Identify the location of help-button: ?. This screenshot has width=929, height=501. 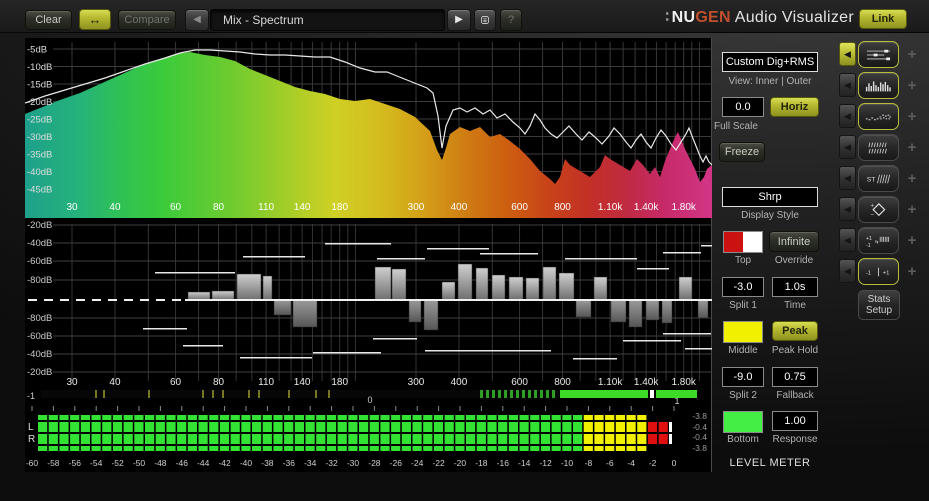
(511, 20).